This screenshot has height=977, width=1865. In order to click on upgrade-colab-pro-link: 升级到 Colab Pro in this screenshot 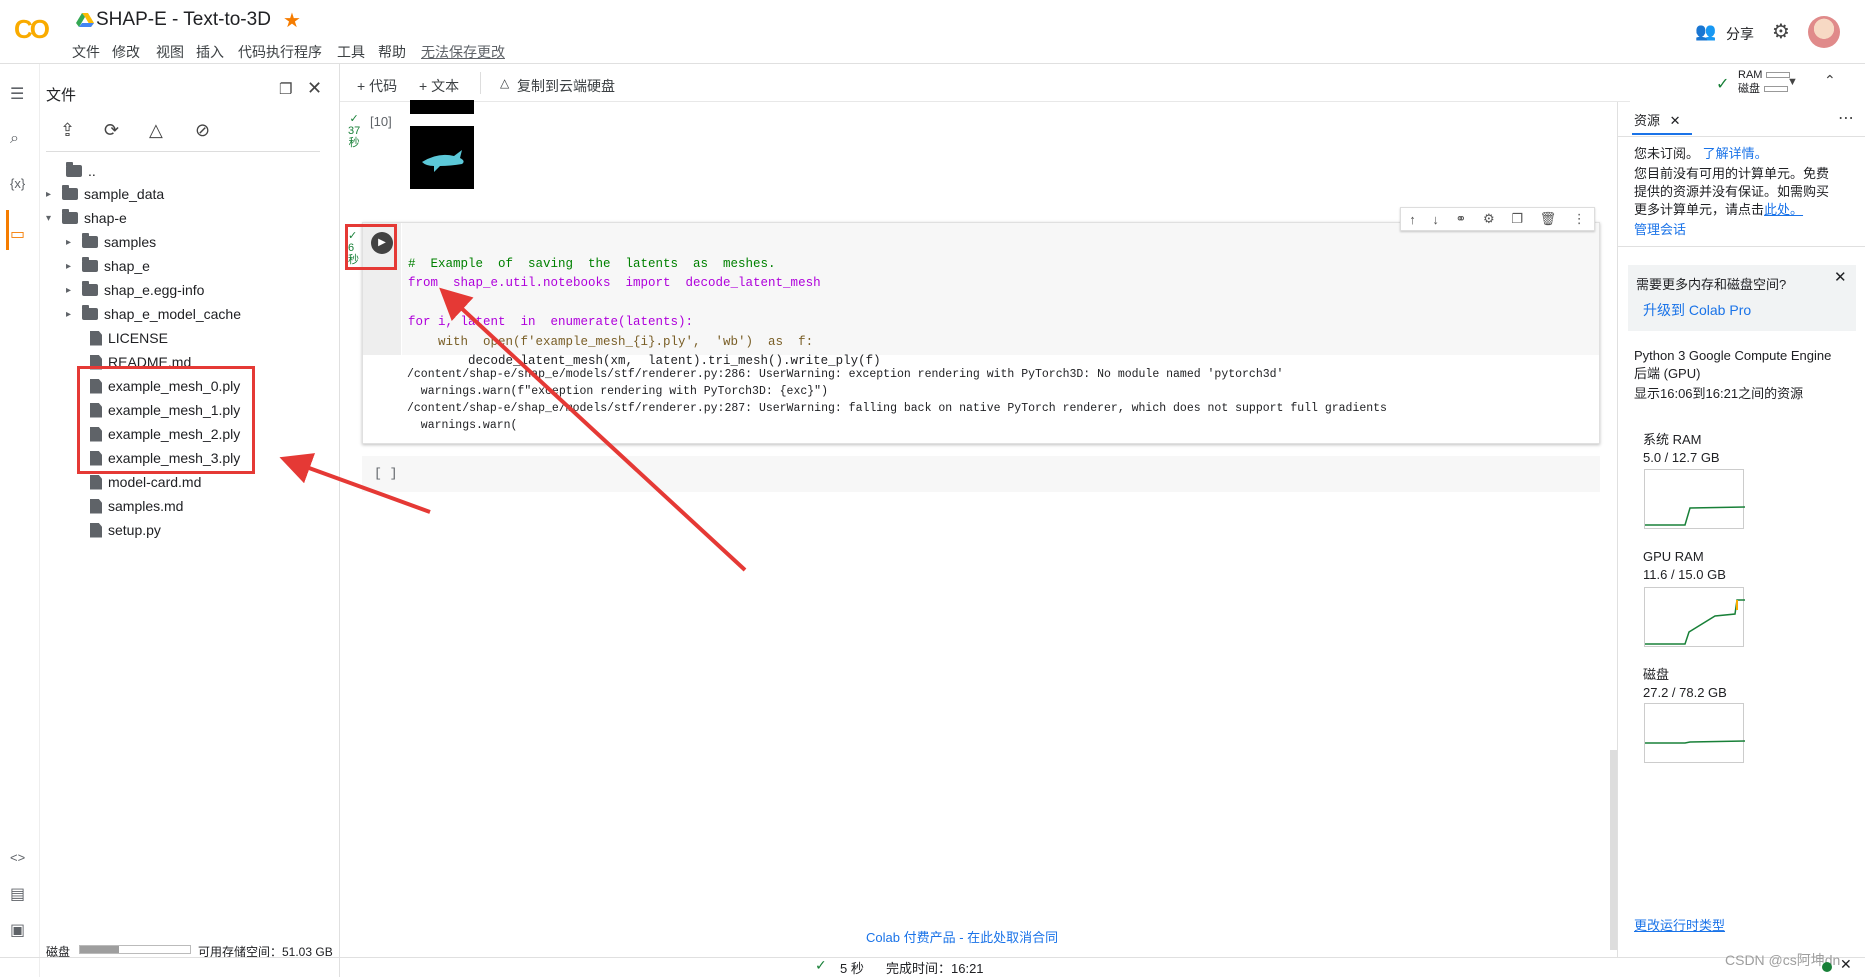, I will do `click(1697, 310)`.